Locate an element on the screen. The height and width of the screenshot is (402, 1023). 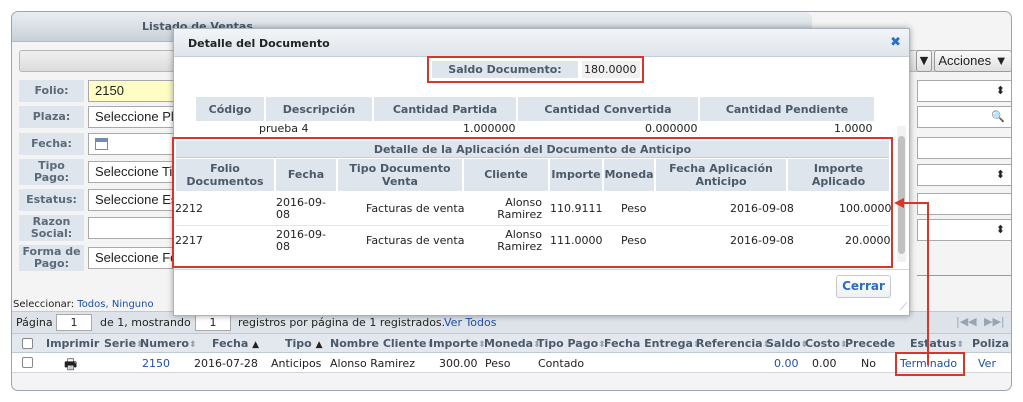
arrow-head is located at coordinates (899, 203).